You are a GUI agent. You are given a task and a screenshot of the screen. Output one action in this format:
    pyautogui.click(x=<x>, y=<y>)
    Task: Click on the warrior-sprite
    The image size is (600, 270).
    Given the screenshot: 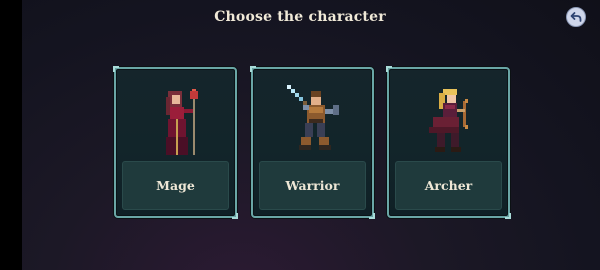 What is the action you would take?
    pyautogui.click(x=313, y=117)
    